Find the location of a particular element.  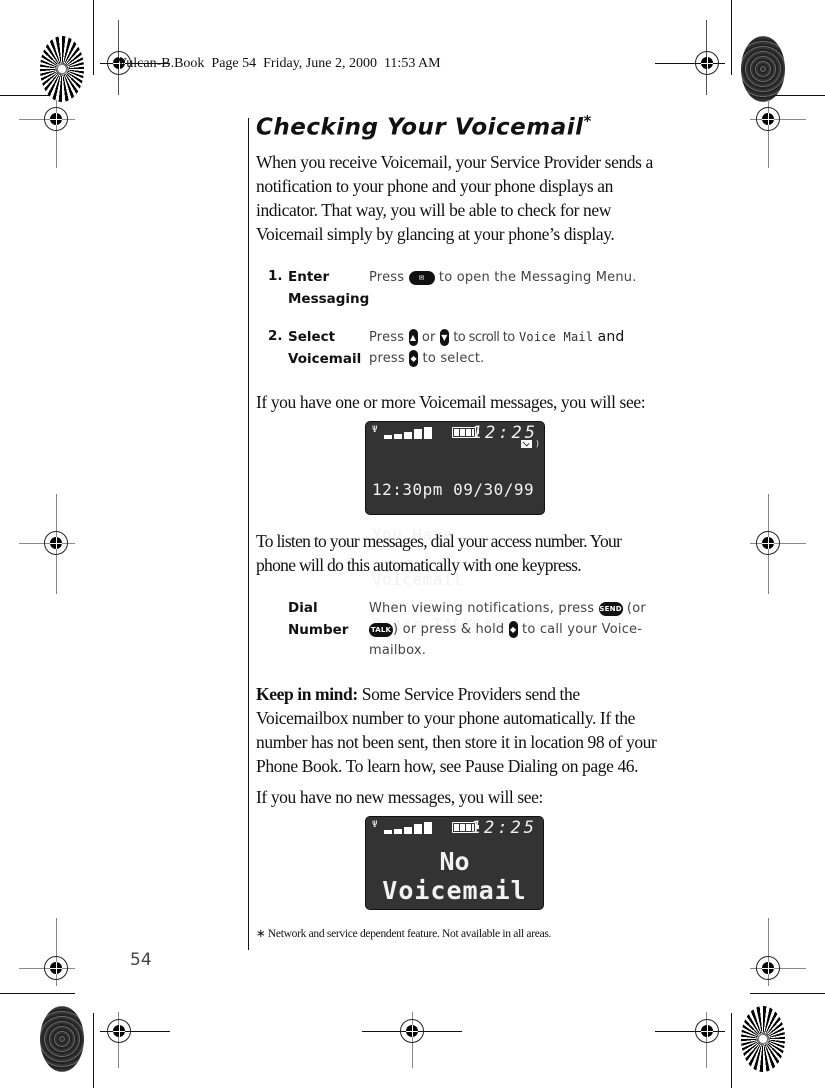

display-line: No is located at coordinates (454, 861).